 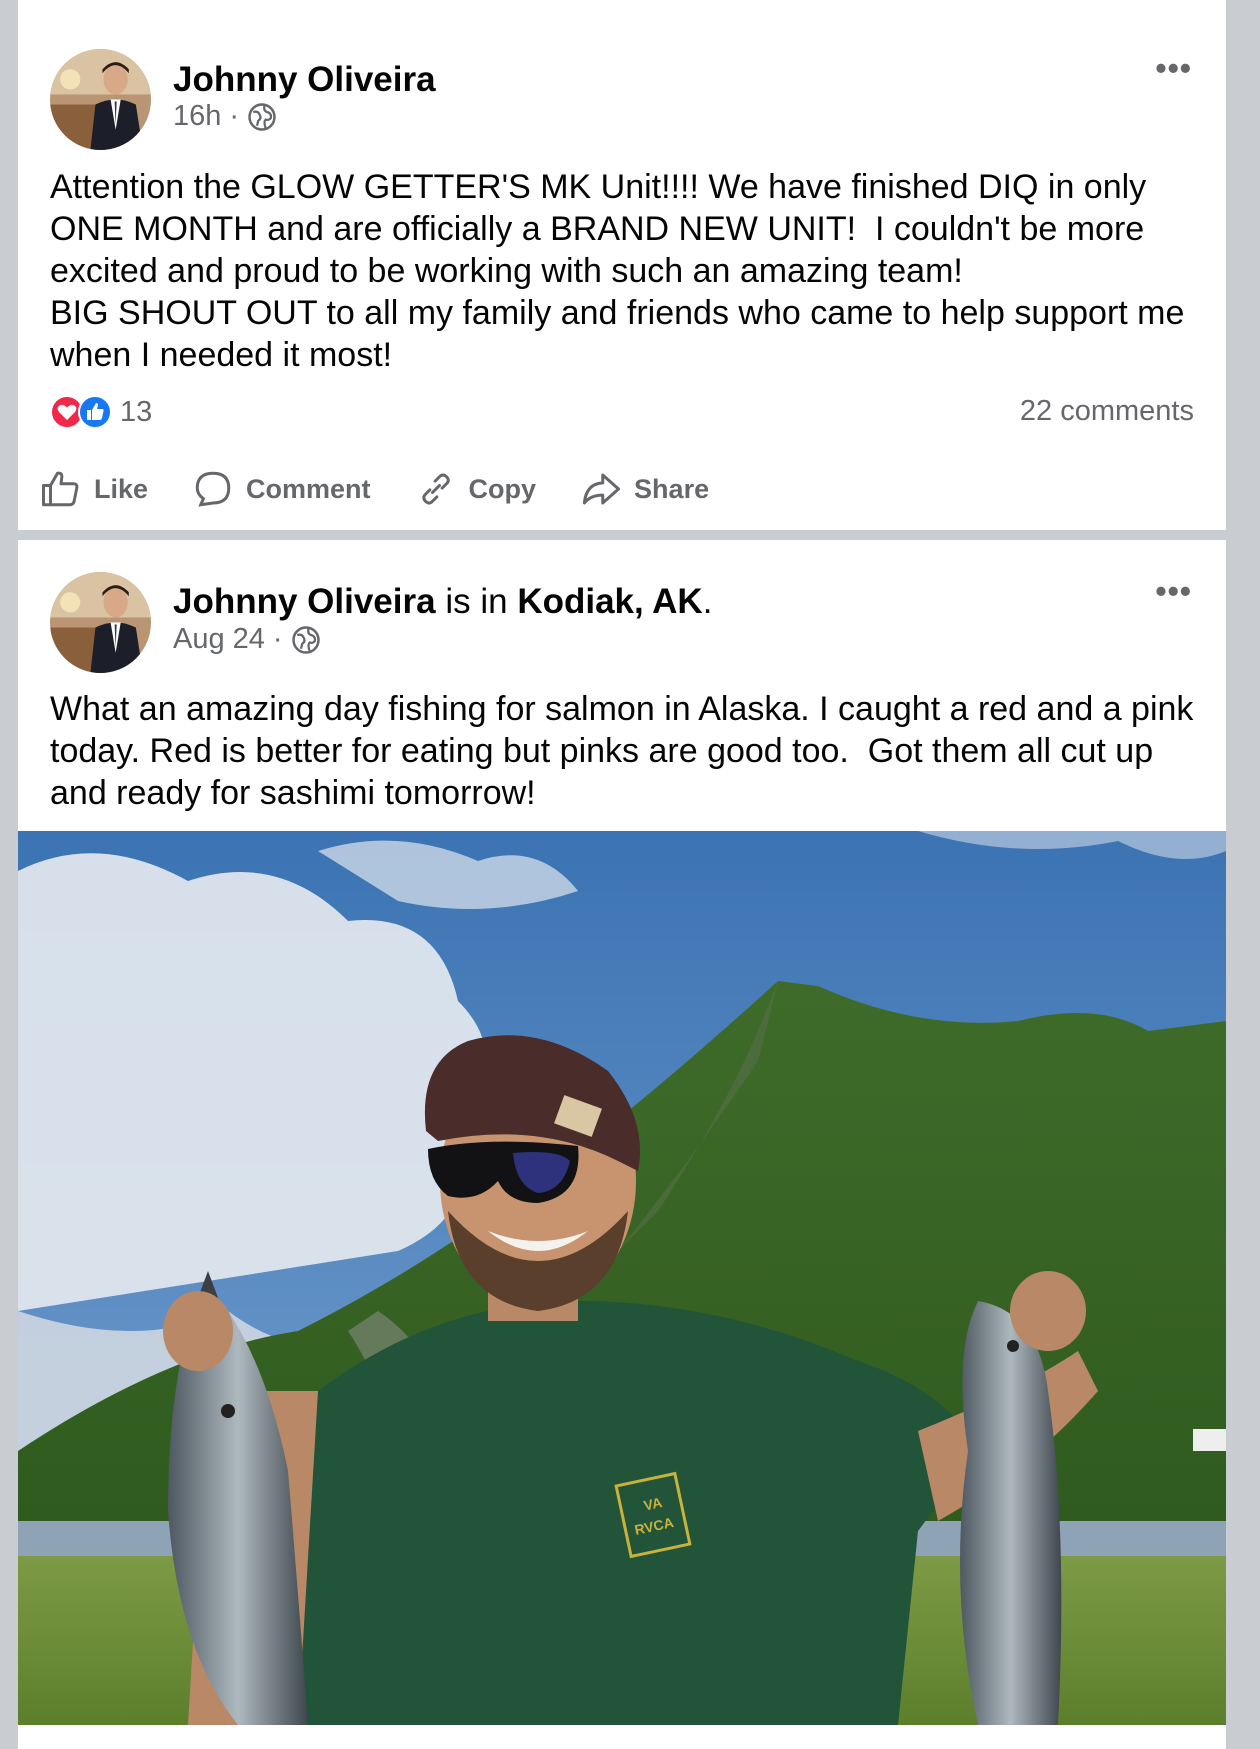 I want to click on copy-button: Copy, so click(x=476, y=489).